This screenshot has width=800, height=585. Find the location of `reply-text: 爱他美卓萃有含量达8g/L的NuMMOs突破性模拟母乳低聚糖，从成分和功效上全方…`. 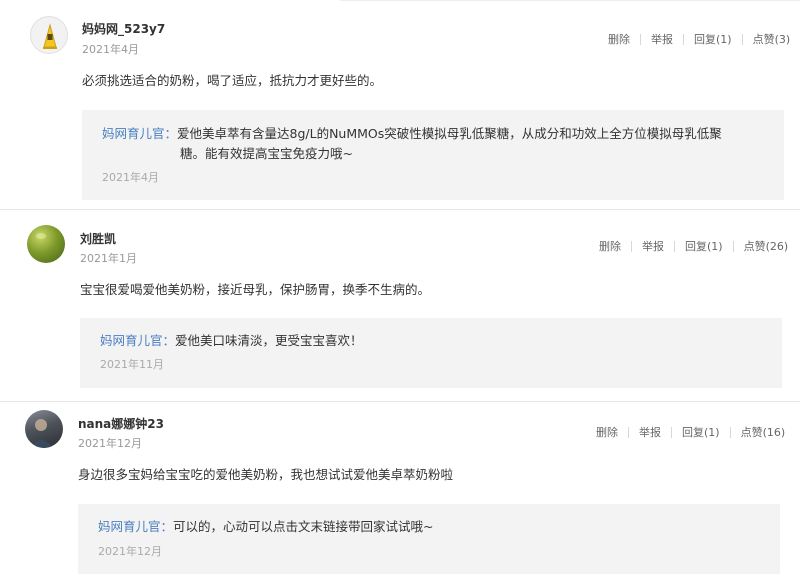

reply-text: 爱他美卓萃有含量达8g/L的NuMMOs突破性模拟母乳低聚糖，从成分和功效上全方… is located at coordinates (449, 133).